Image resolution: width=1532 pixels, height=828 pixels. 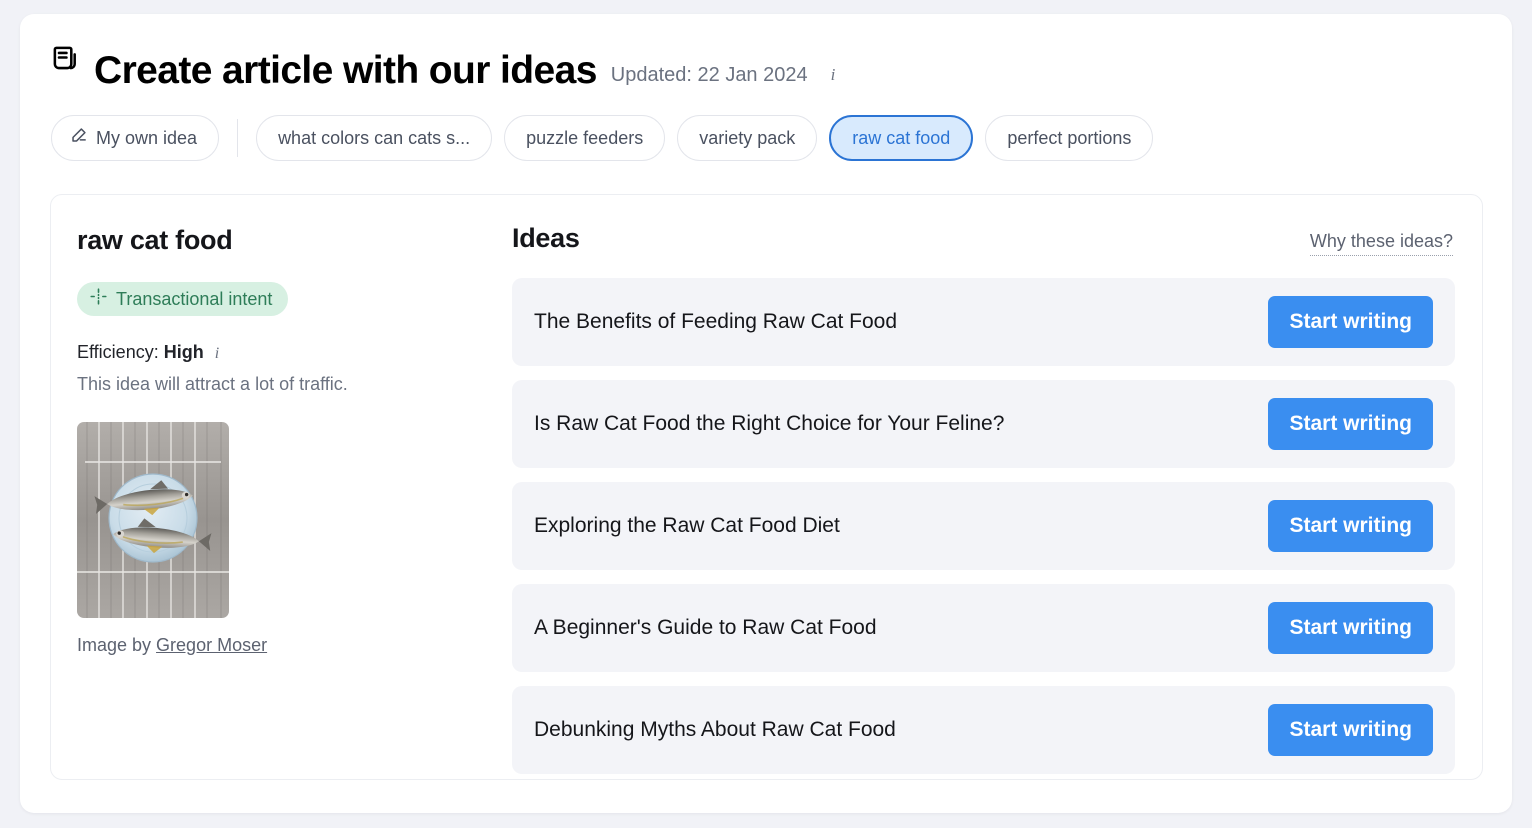 I want to click on image-credit-prefix: Image by, so click(x=117, y=645).